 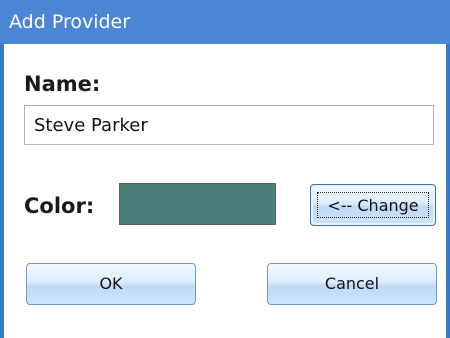 What do you see at coordinates (352, 284) in the screenshot?
I see `cancel-button: Cancel` at bounding box center [352, 284].